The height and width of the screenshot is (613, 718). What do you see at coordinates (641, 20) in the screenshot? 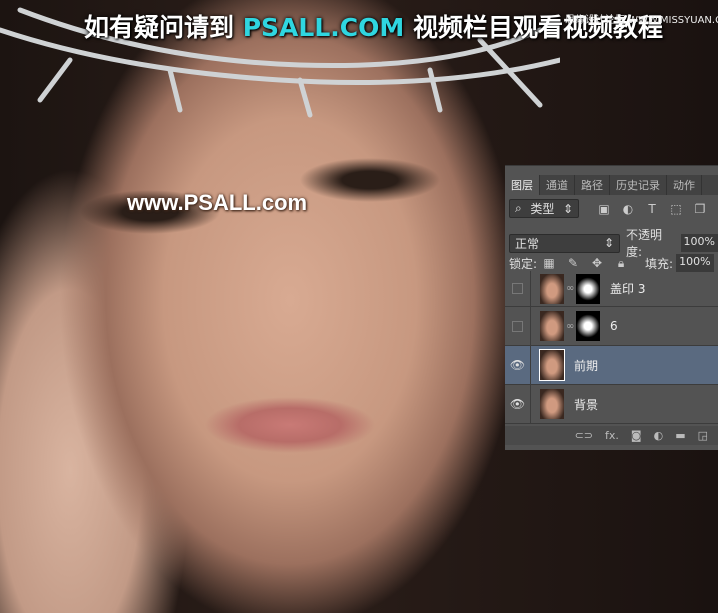
I see `site-watermark: 思缘设计论坛 WWW.MISSYUAN.COM` at bounding box center [641, 20].